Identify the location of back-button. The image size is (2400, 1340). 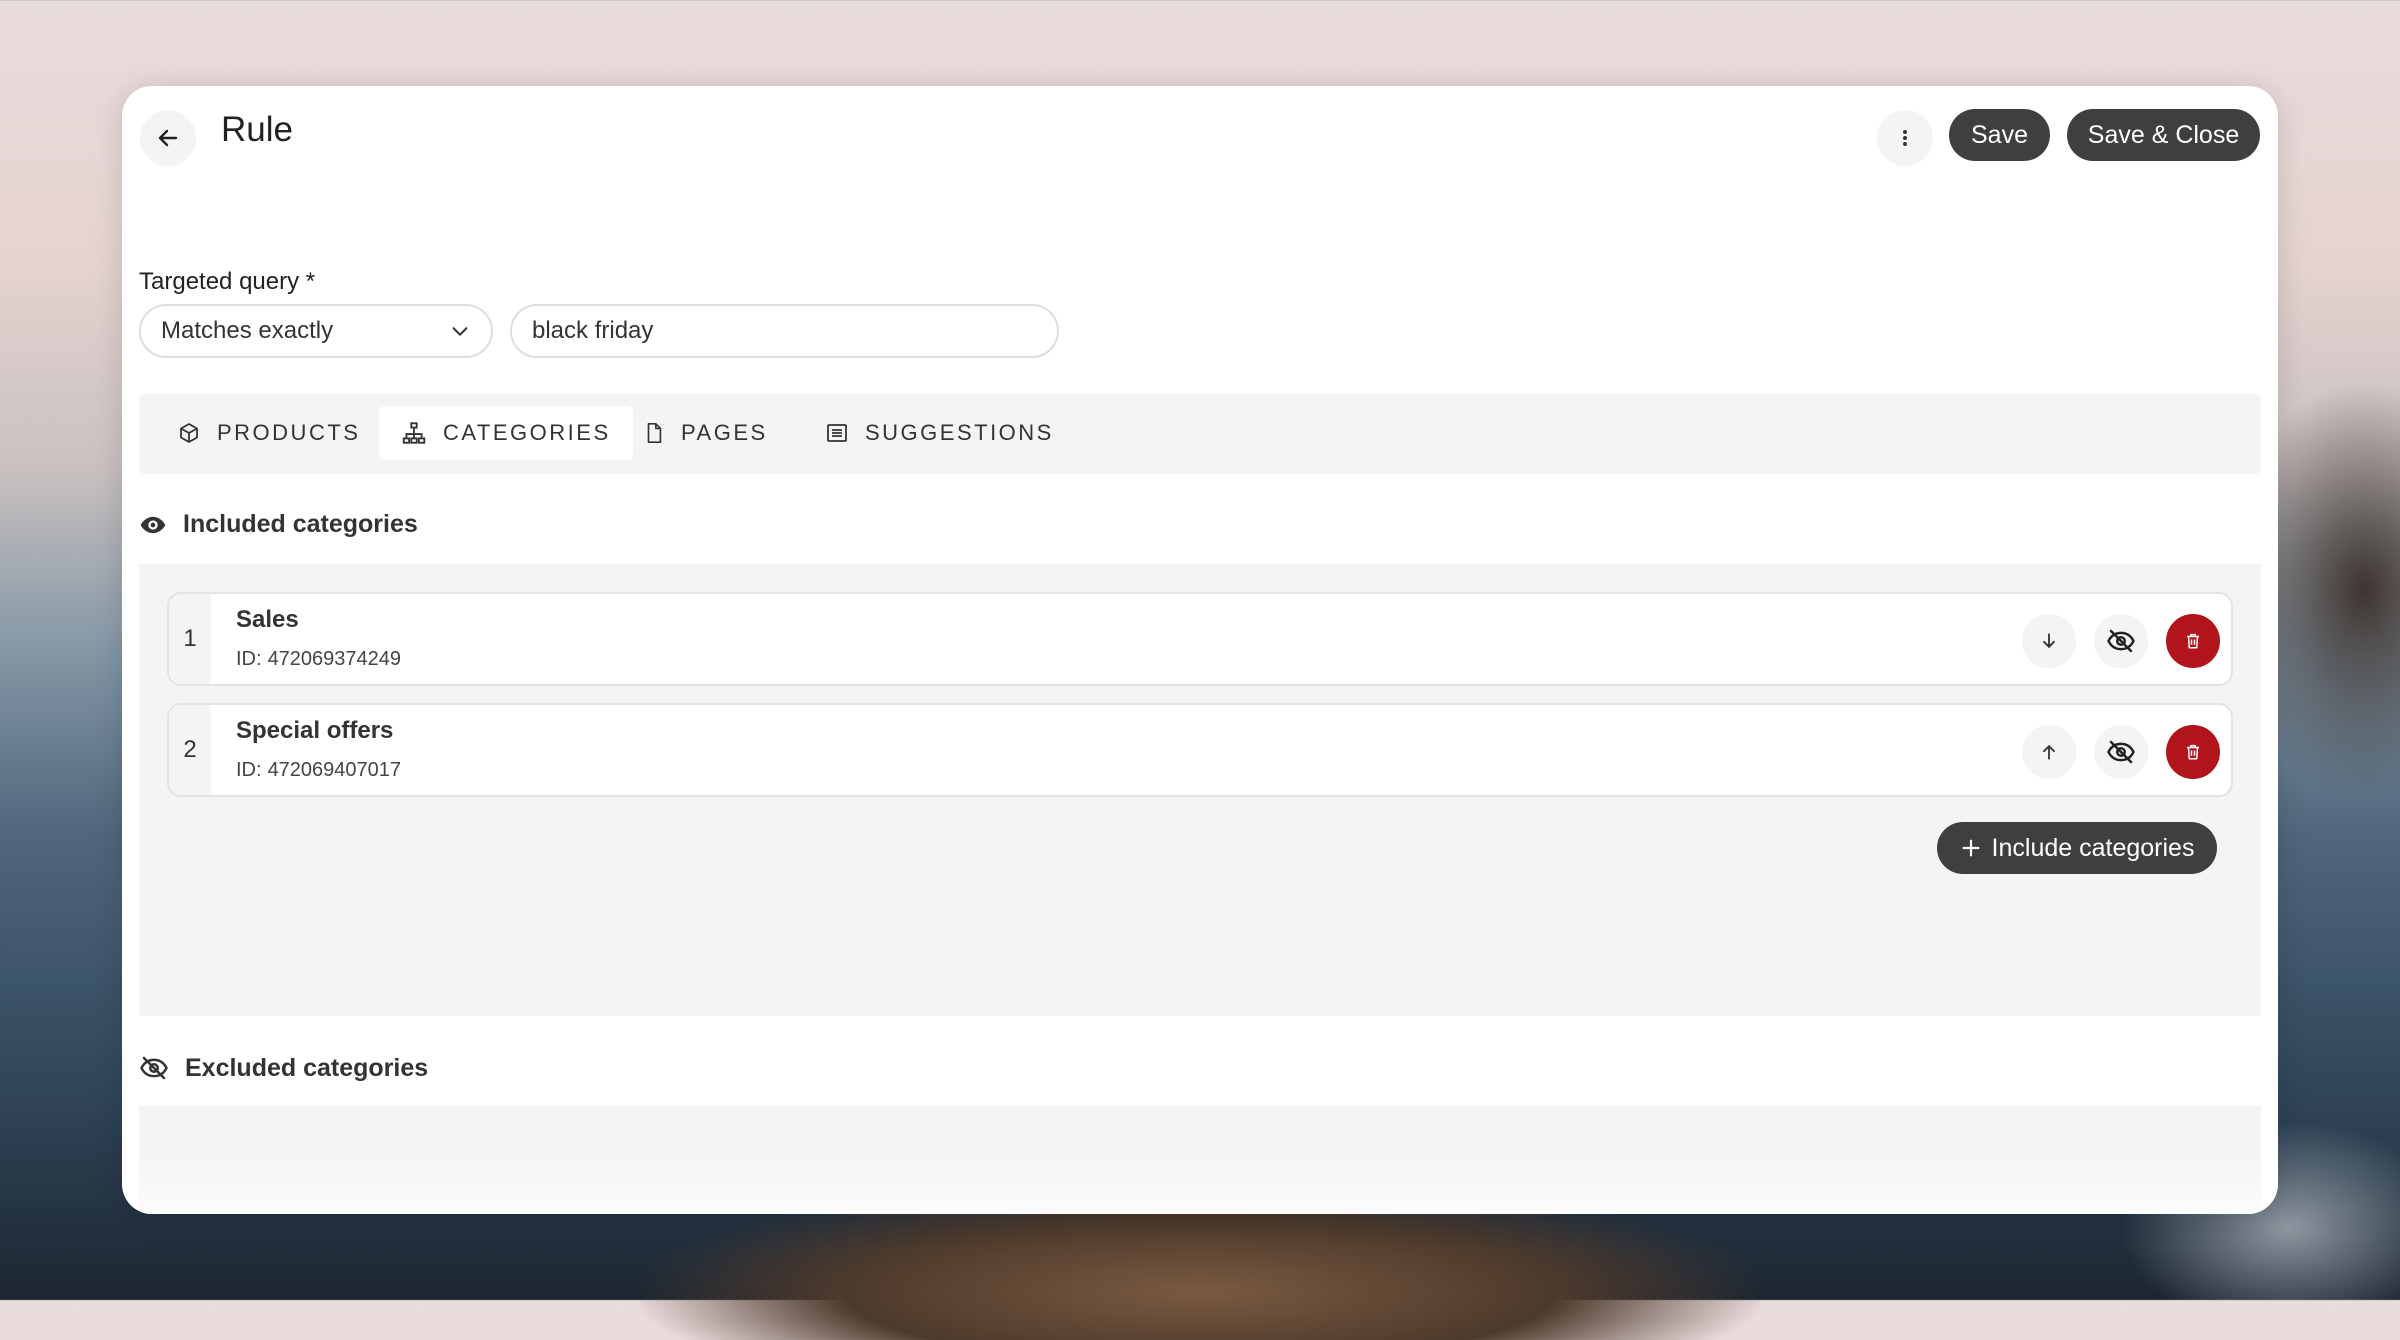
(168, 138).